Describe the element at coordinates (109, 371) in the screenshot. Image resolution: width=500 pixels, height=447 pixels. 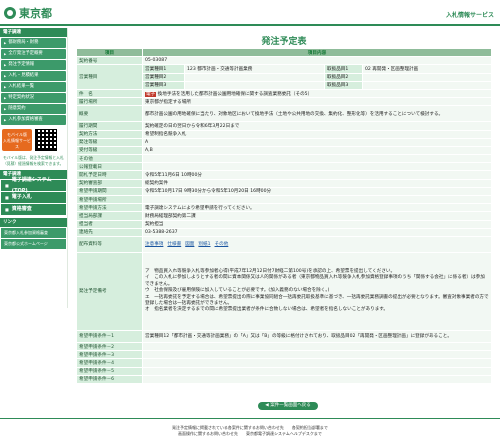
I see `row-label: 希望申請条件－5` at that location.